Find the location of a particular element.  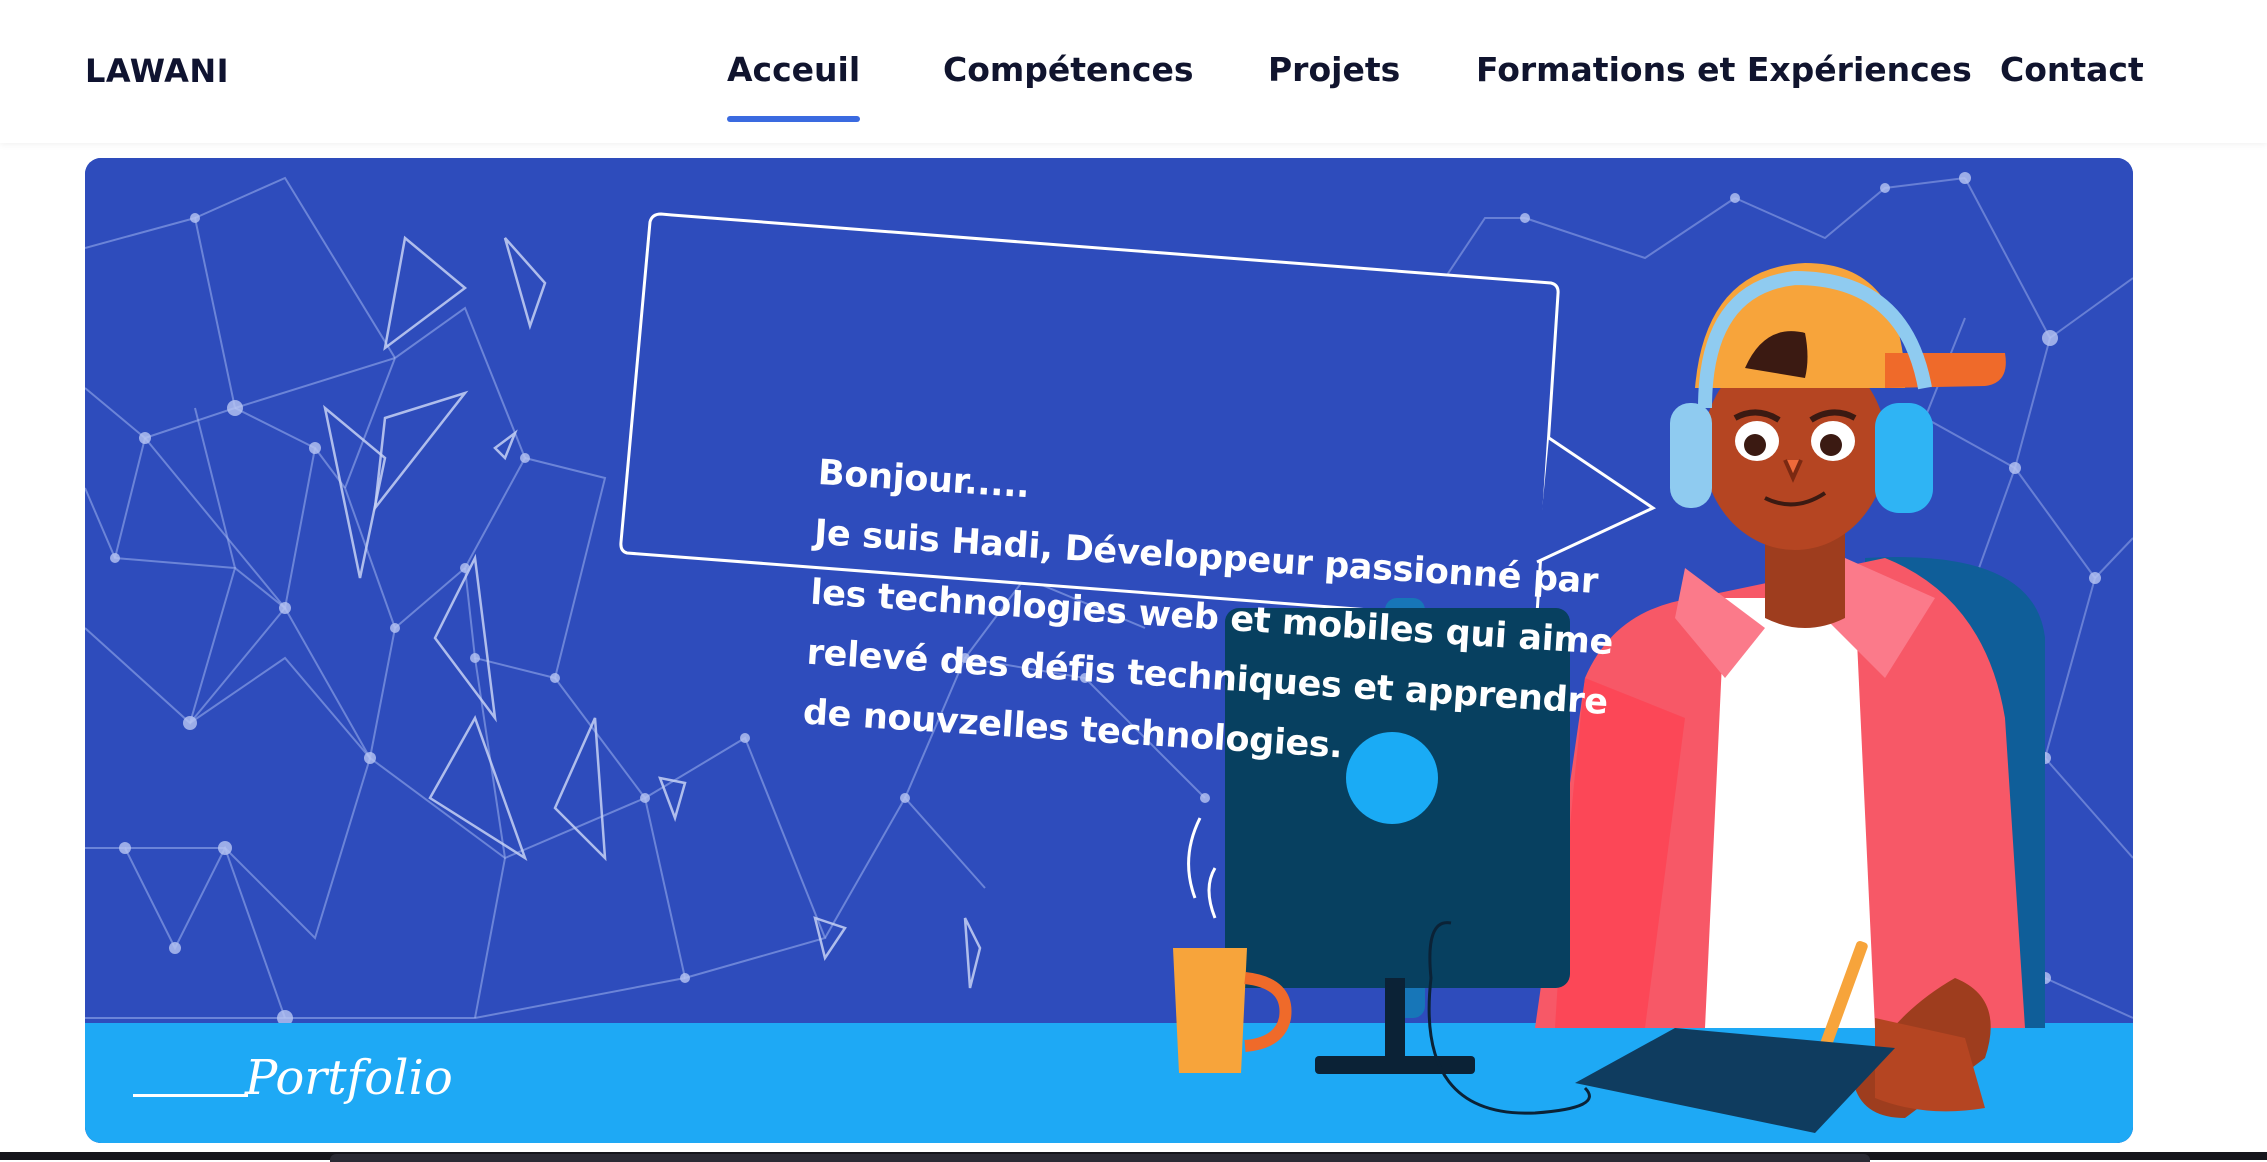

bottom-edge is located at coordinates (1133, 1157).